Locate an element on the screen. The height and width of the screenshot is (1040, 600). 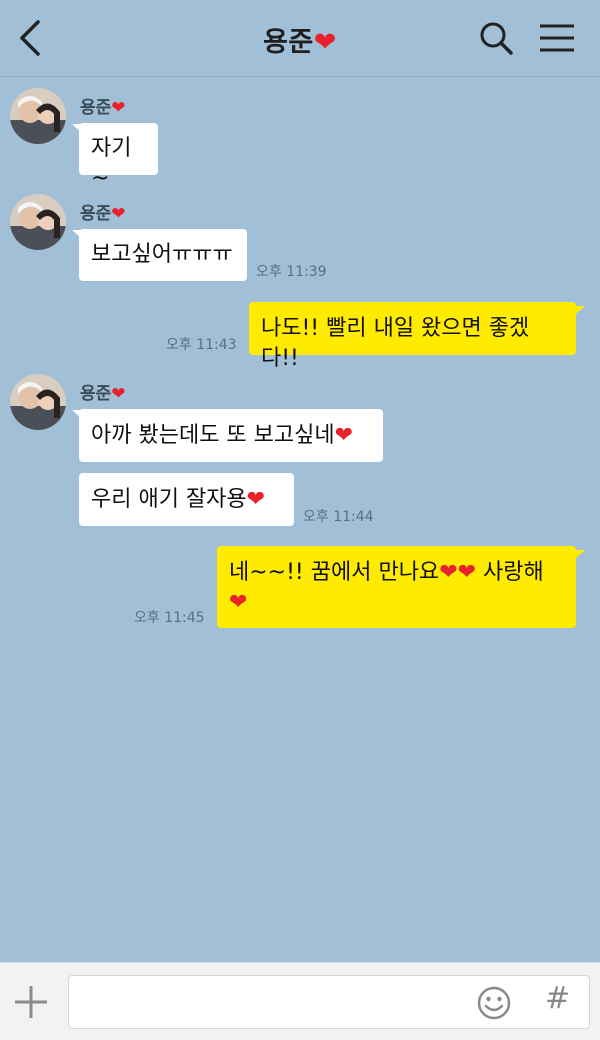
emoji-icon is located at coordinates (494, 1003).